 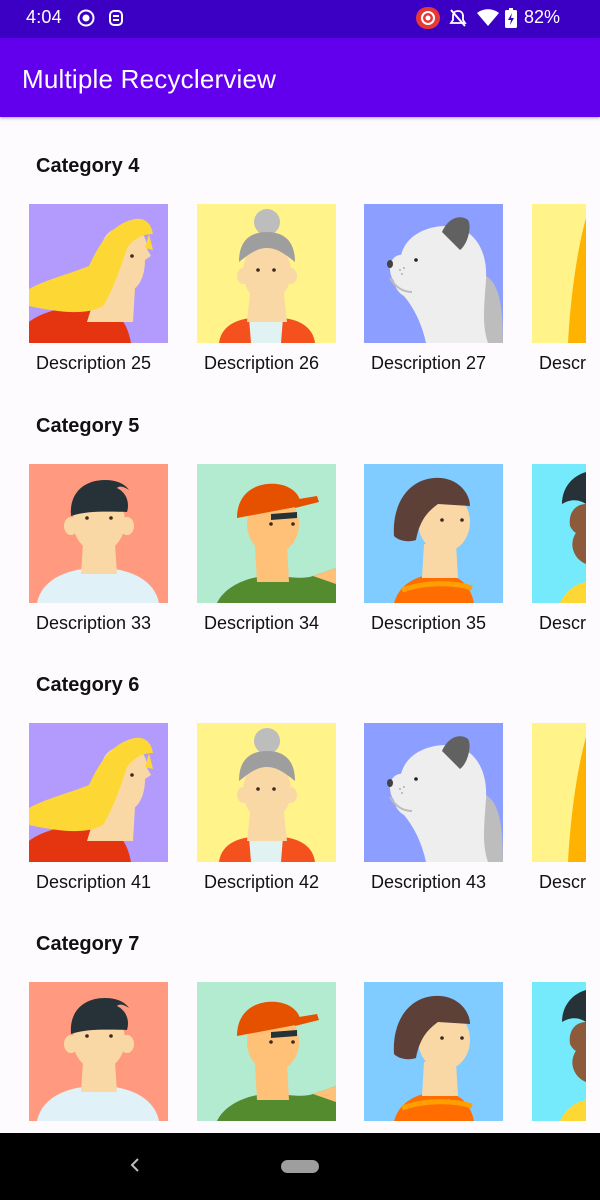 What do you see at coordinates (136, 1165) in the screenshot?
I see `back-icon` at bounding box center [136, 1165].